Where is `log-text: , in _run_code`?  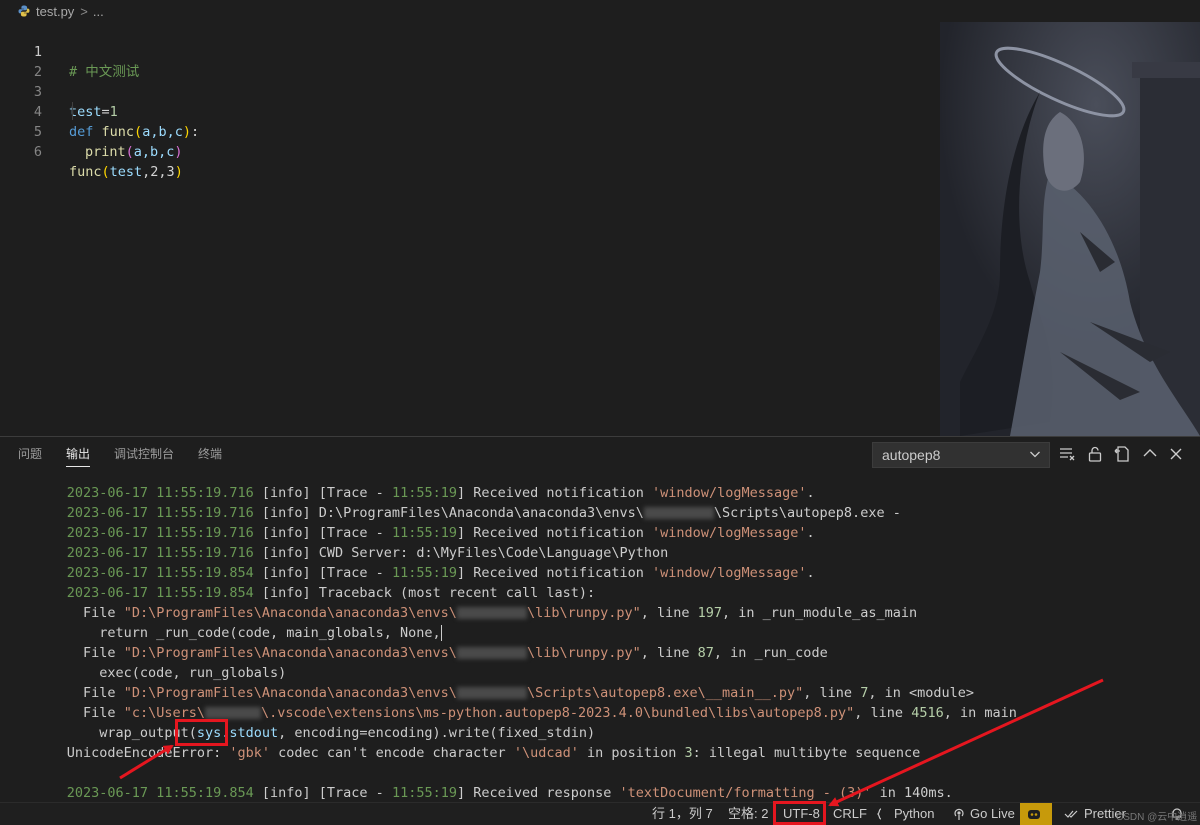
log-text: , in _run_code is located at coordinates (770, 653).